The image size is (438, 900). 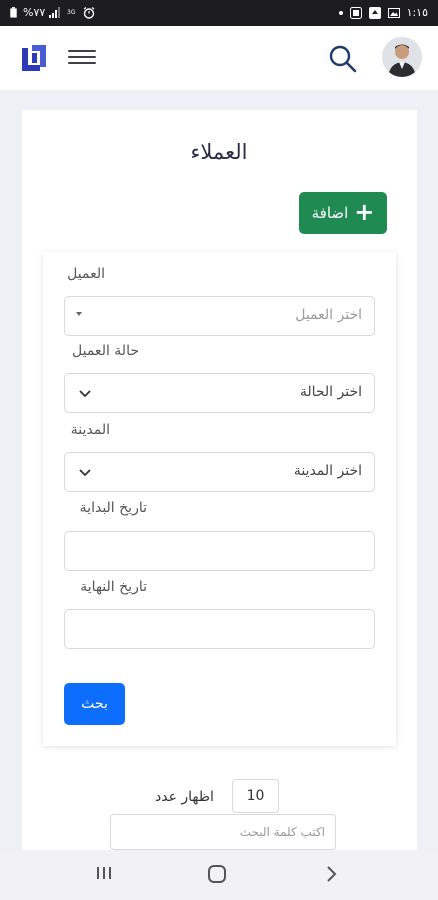 I want to click on keyword-search-input: اكتب كلمة البحث, so click(x=223, y=832).